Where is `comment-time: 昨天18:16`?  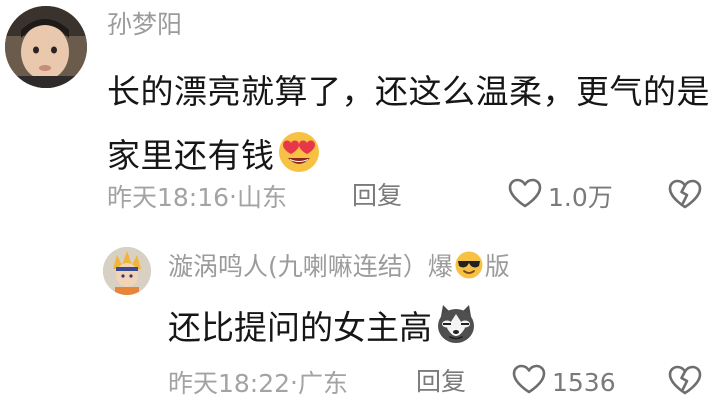 comment-time: 昨天18:16 is located at coordinates (168, 197).